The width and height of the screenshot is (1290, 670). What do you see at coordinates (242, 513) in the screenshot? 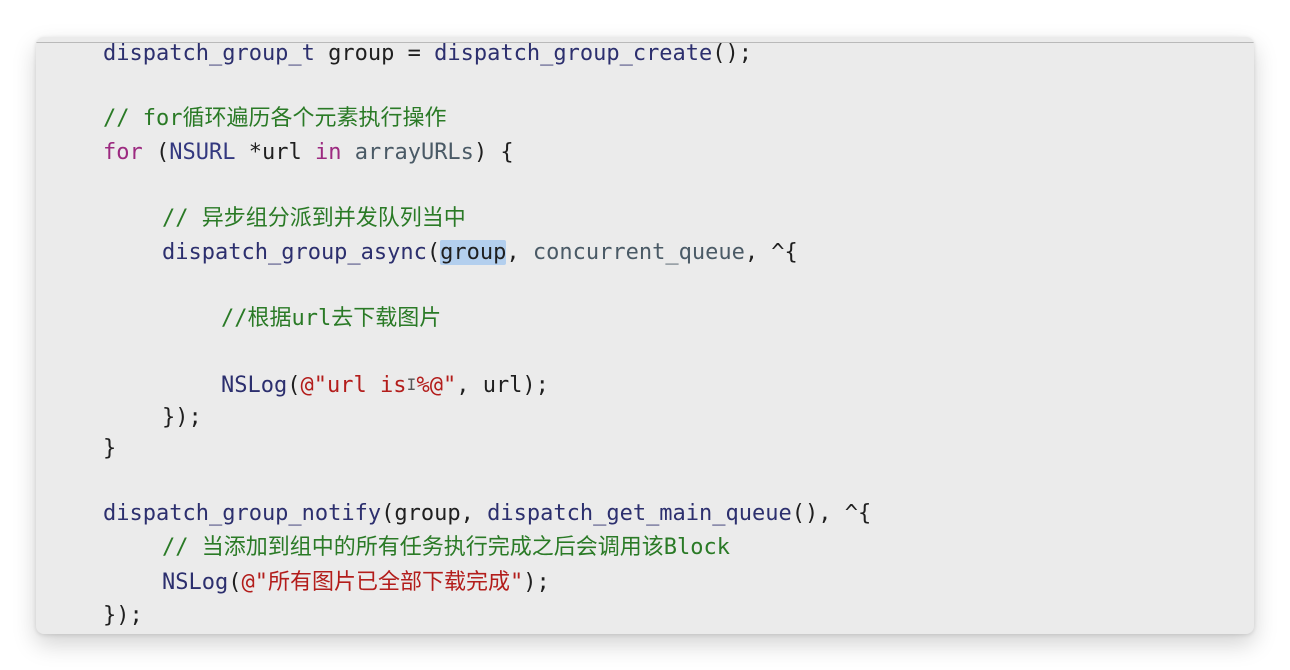
I see `function-token: dispatch_group_notify` at bounding box center [242, 513].